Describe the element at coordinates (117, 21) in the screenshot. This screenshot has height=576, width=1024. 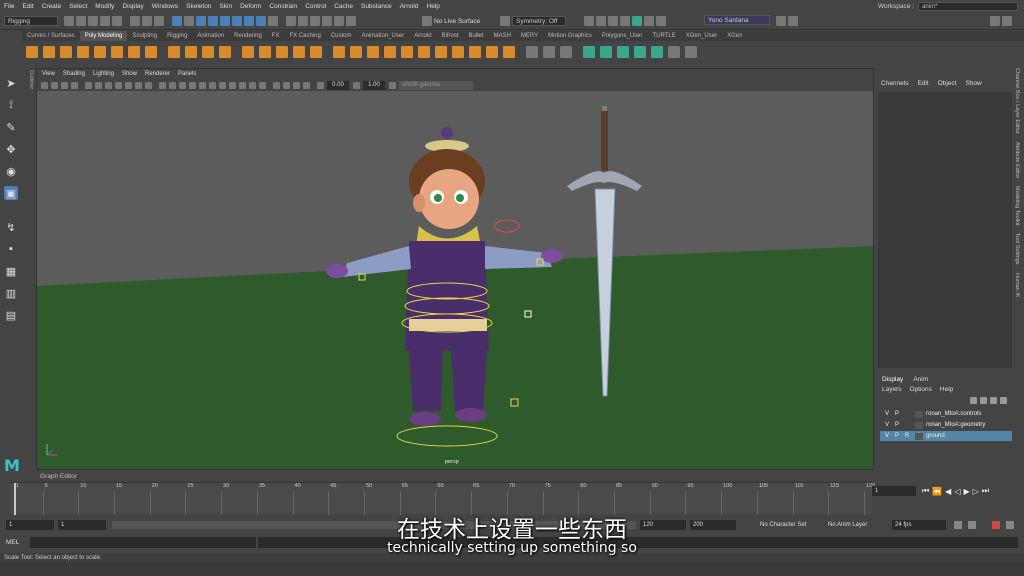
I see `redo-icon` at that location.